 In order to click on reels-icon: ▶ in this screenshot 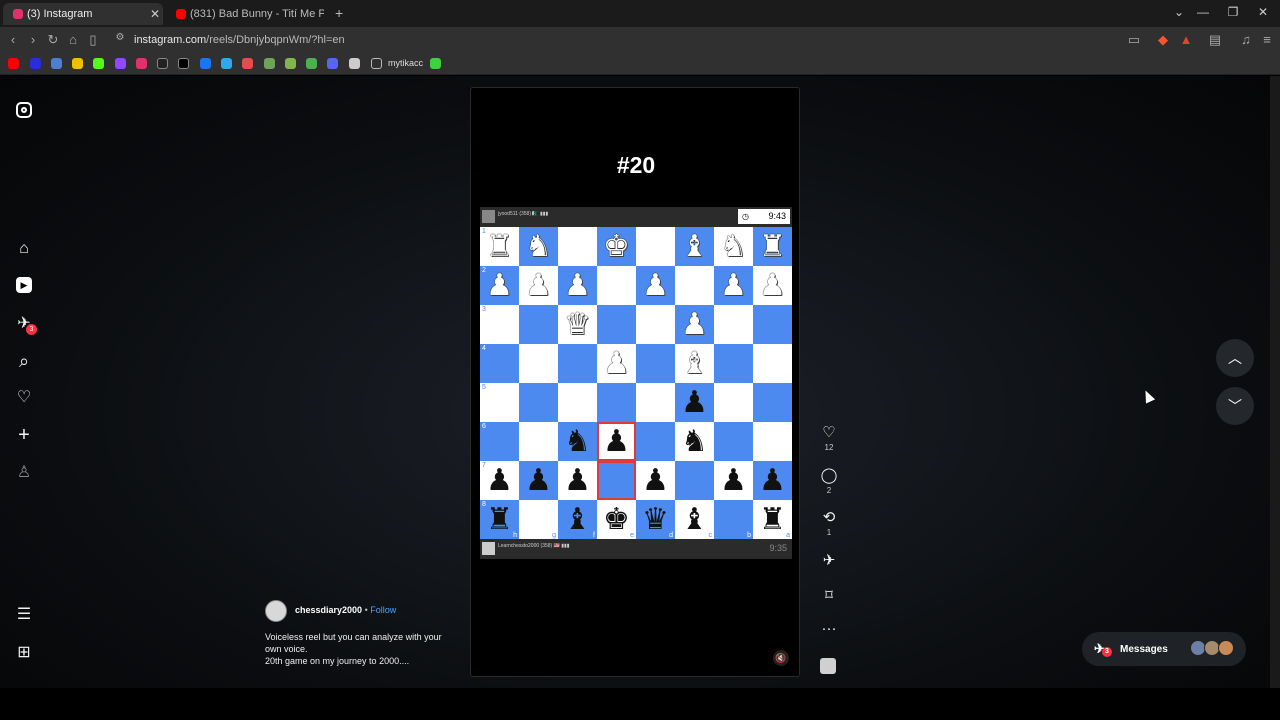, I will do `click(24, 285)`.